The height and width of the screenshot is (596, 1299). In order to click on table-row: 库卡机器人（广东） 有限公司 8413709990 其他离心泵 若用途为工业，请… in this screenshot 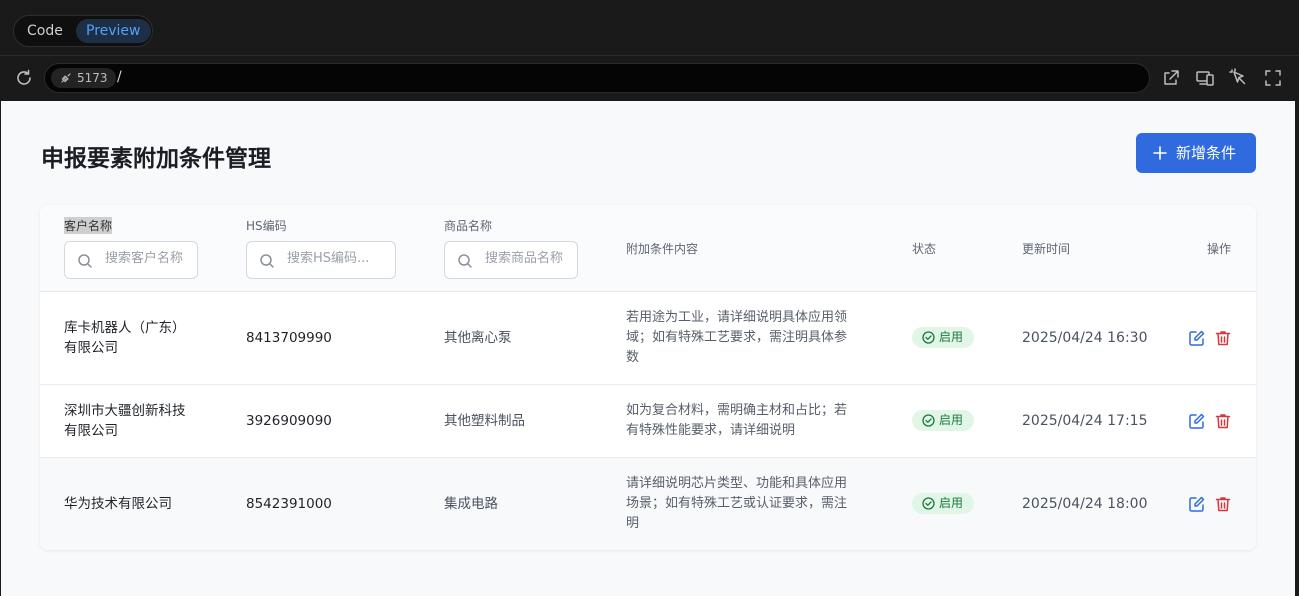, I will do `click(648, 338)`.